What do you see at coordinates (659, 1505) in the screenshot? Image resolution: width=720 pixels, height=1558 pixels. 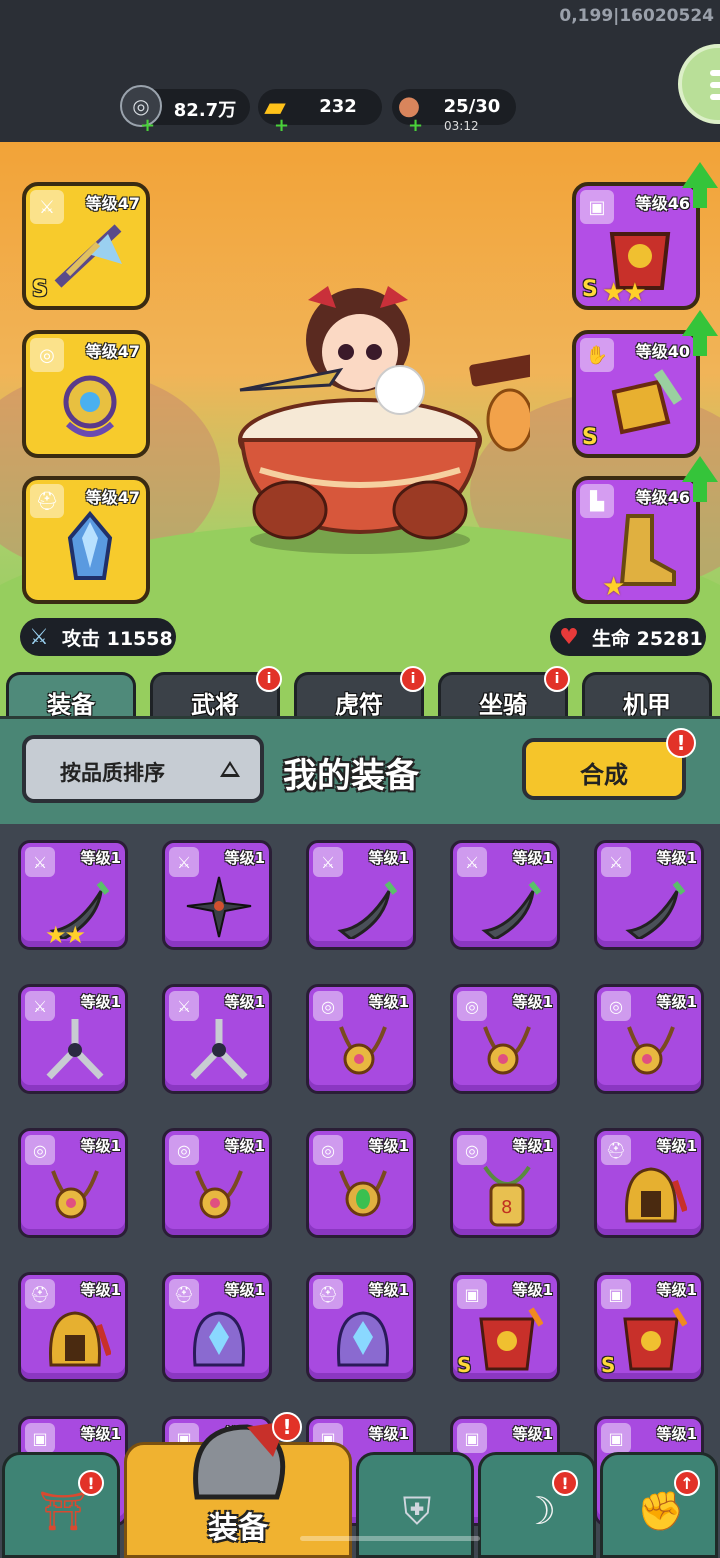 I see `nav-upgrade-button: ✊` at bounding box center [659, 1505].